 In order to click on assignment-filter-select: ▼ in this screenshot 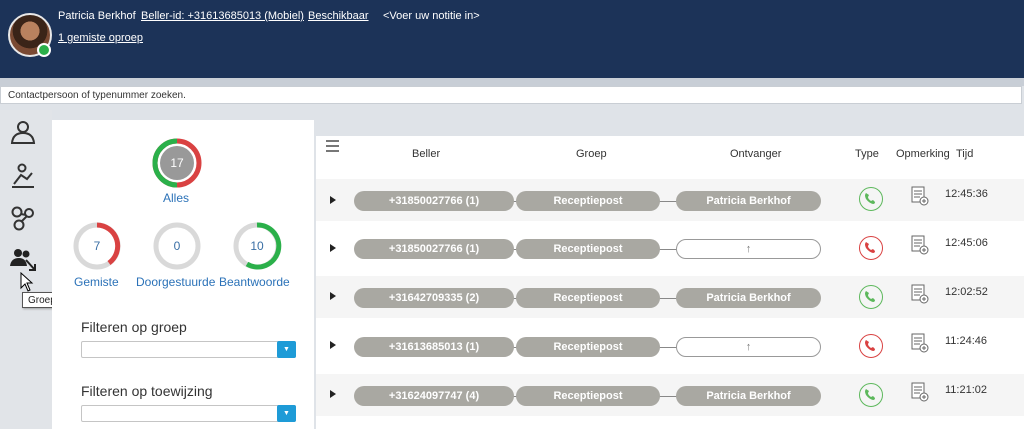, I will do `click(188, 413)`.